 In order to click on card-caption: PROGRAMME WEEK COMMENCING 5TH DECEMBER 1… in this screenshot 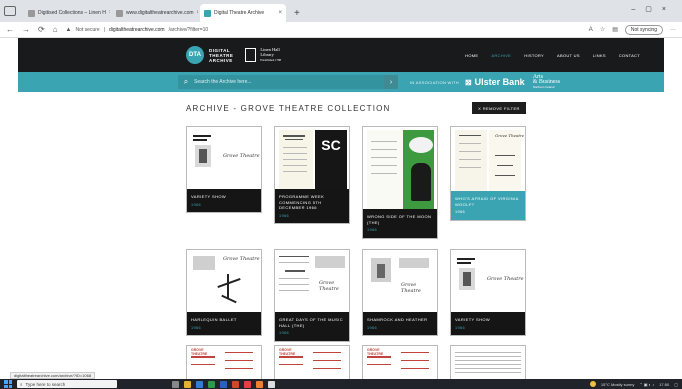, I will do `click(312, 206)`.